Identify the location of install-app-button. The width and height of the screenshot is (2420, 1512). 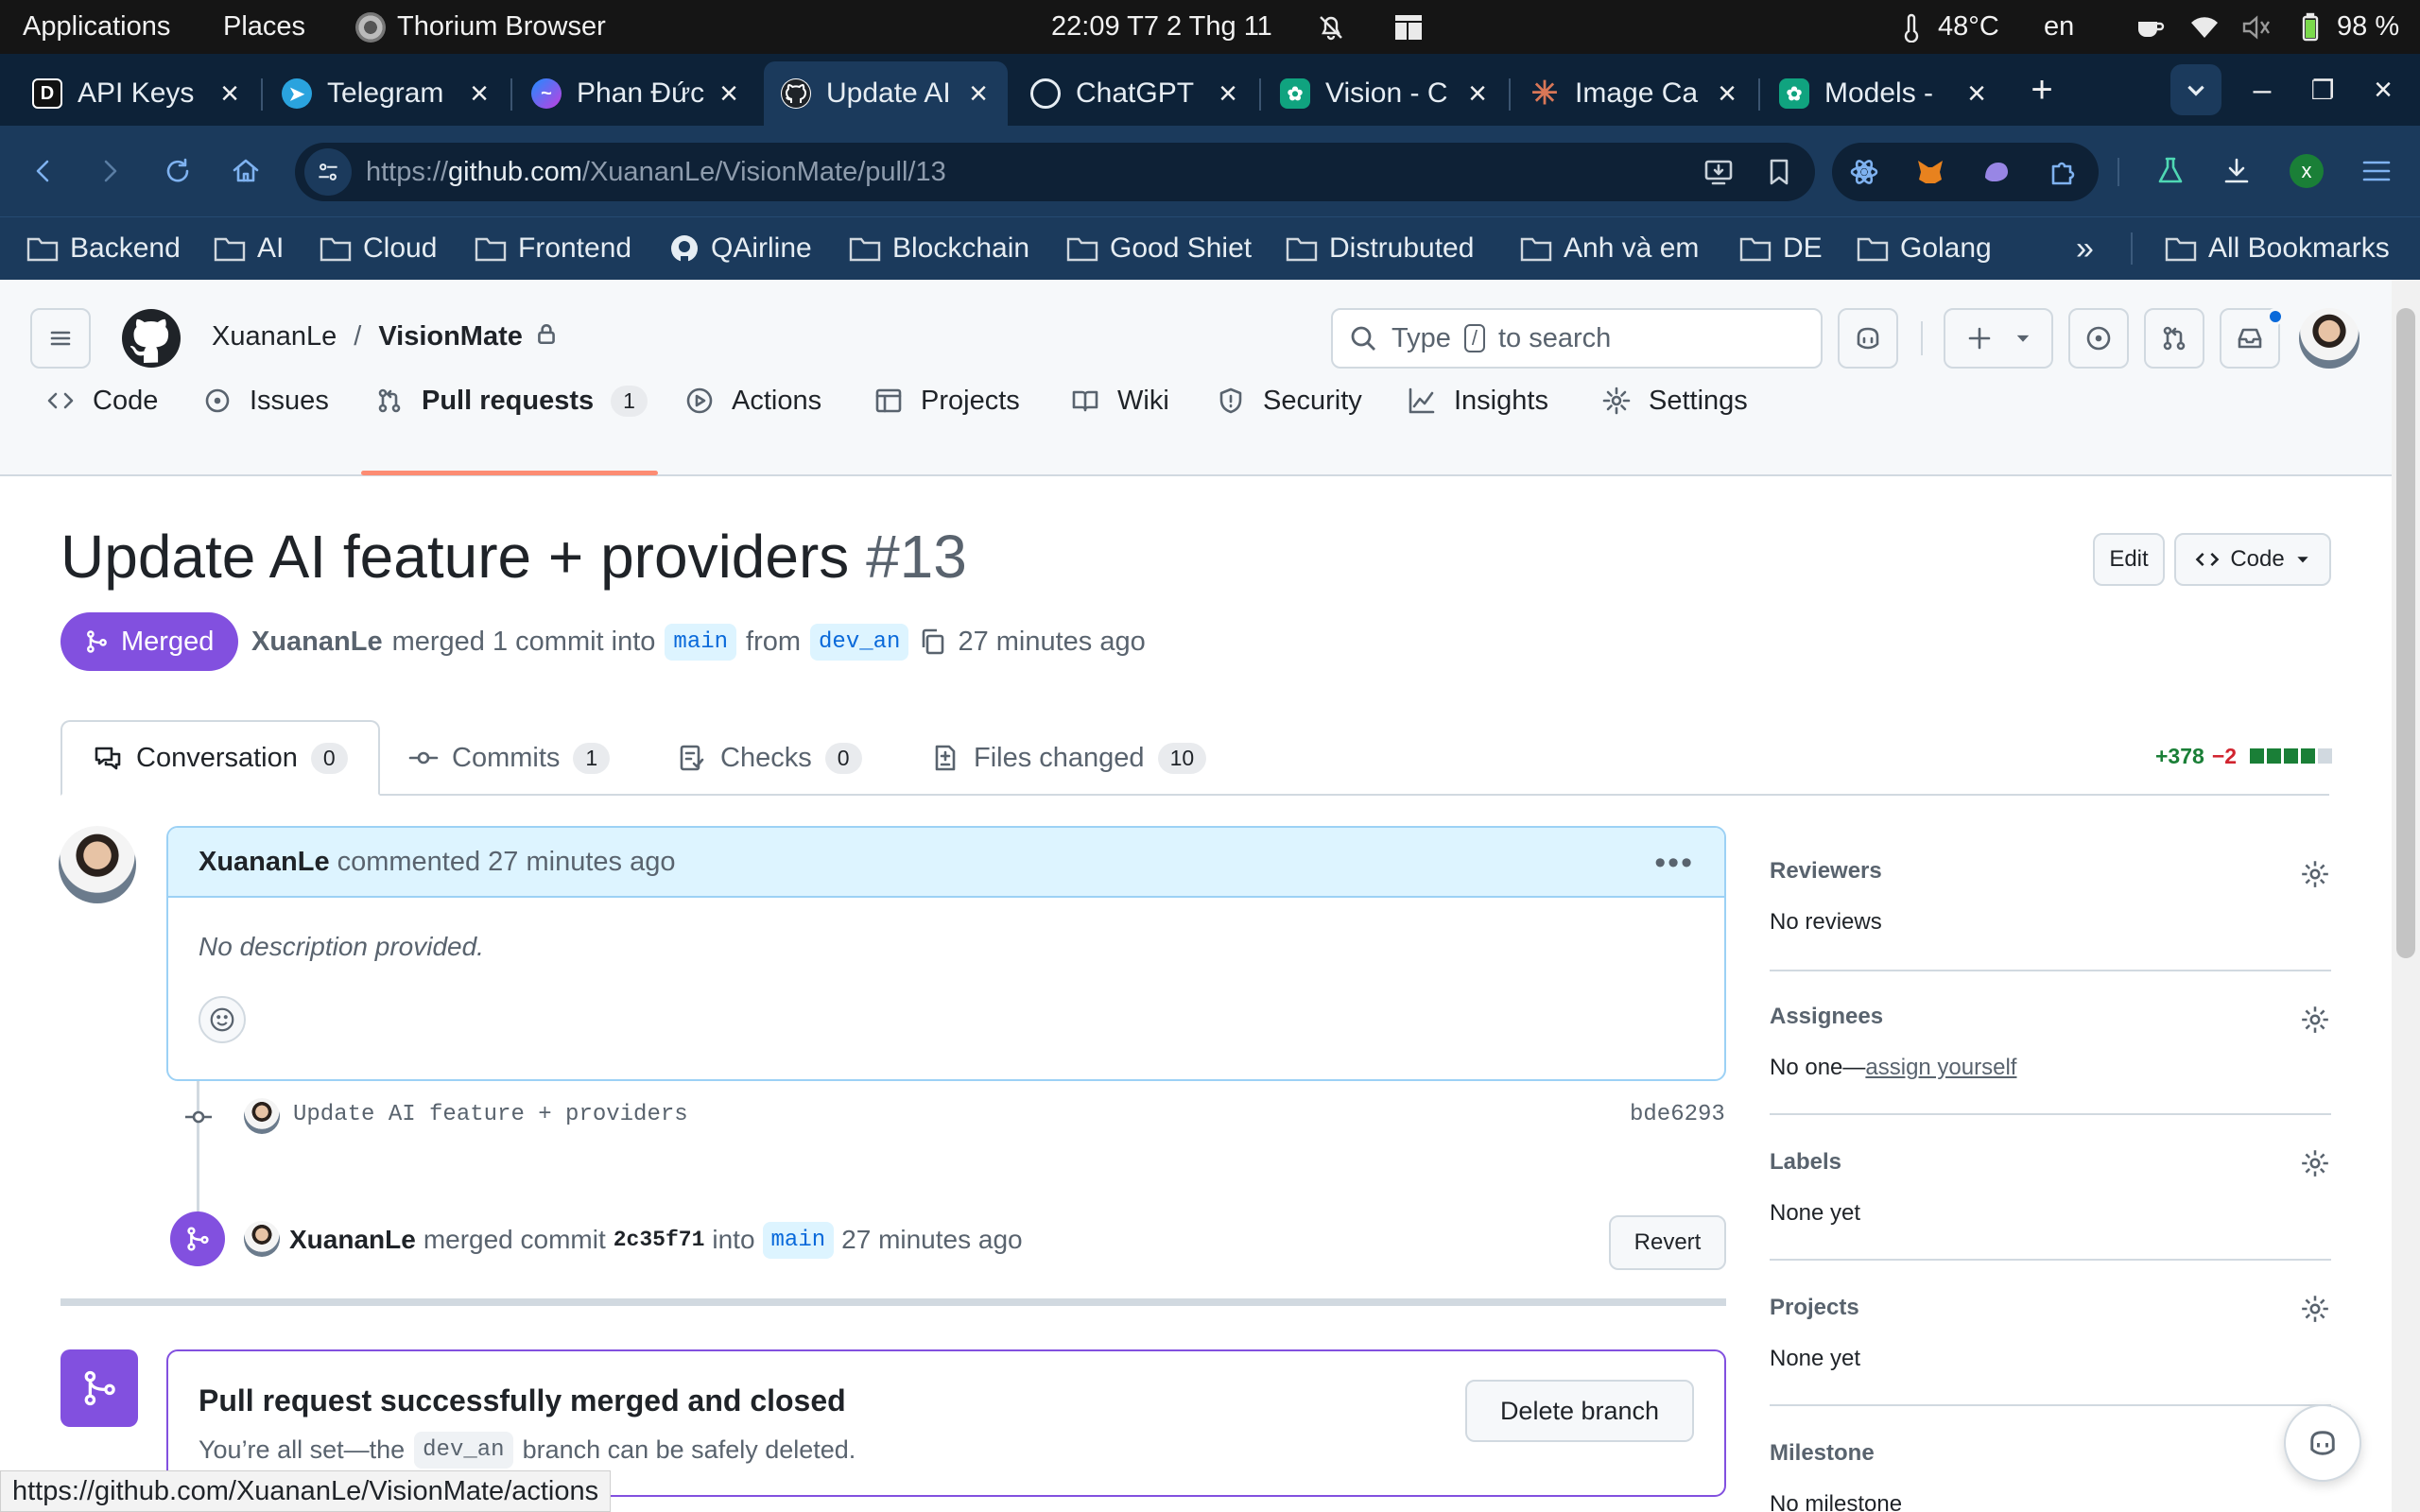
(1718, 172).